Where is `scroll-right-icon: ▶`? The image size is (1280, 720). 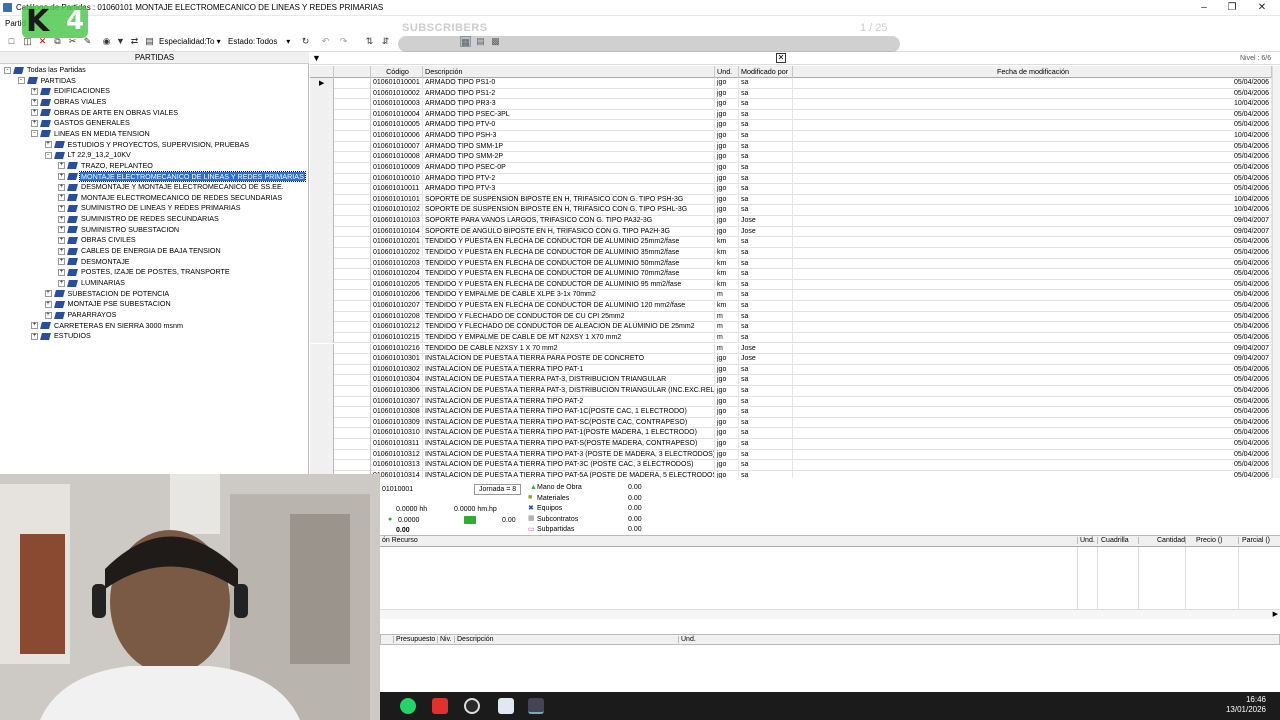
scroll-right-icon: ▶ is located at coordinates (1275, 614).